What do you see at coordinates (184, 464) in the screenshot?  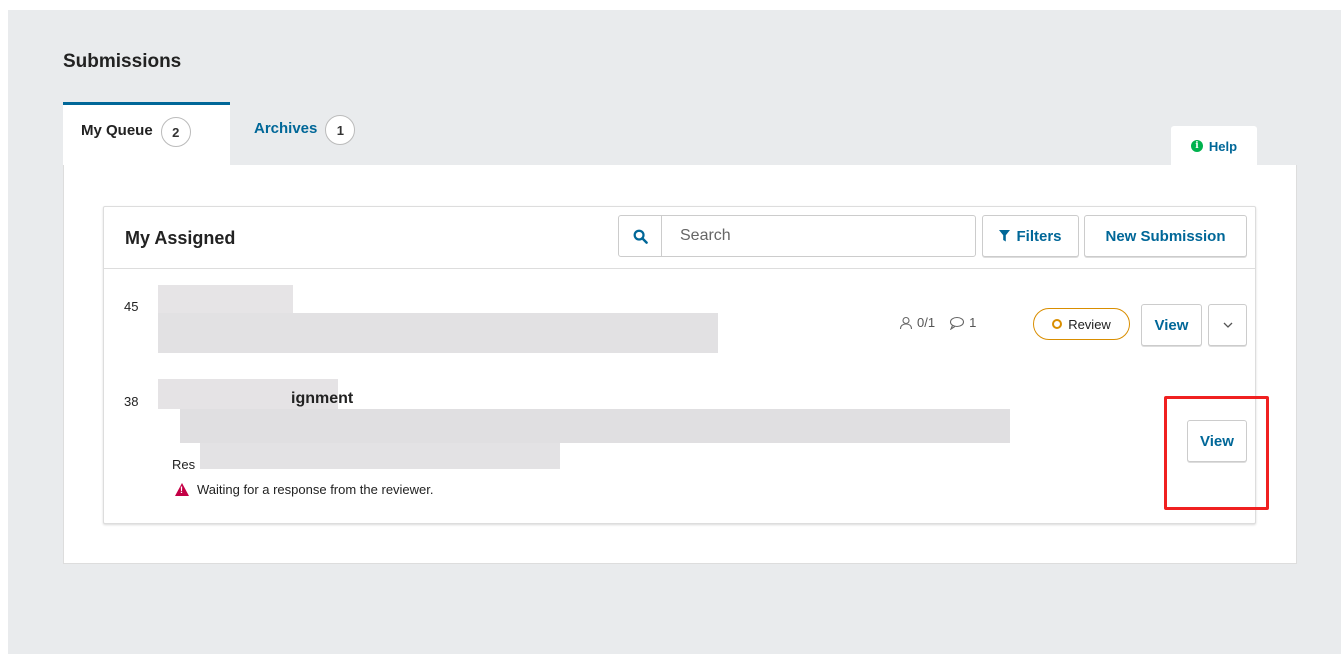 I see `submission-subtitle: Res` at bounding box center [184, 464].